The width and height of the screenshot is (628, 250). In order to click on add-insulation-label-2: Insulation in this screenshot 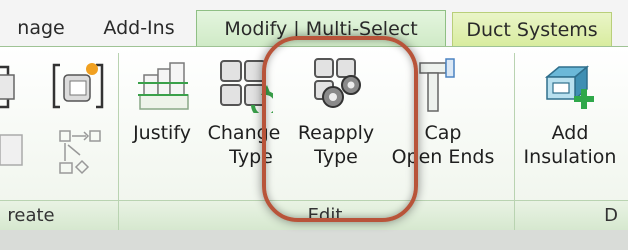, I will do `click(570, 157)`.